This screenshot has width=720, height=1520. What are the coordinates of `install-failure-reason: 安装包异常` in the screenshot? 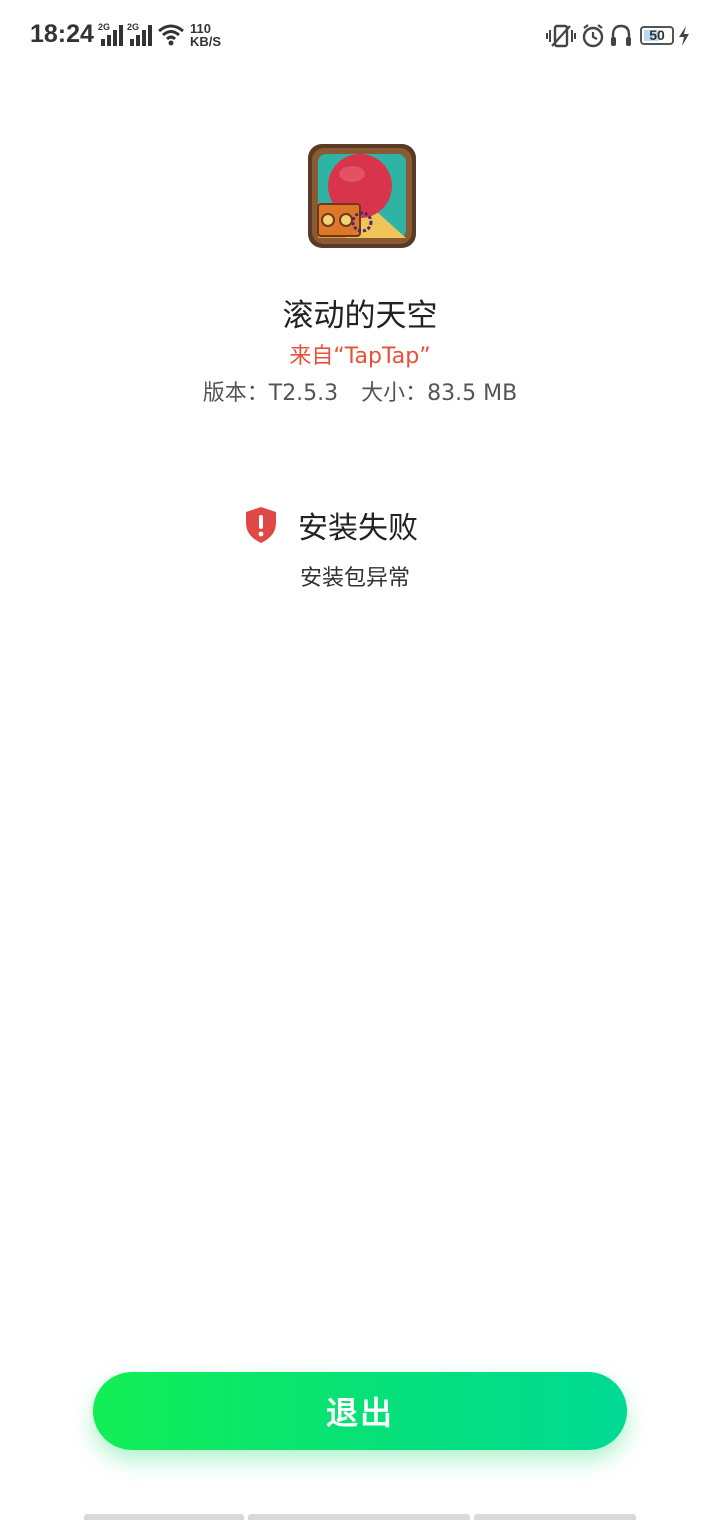 It's located at (355, 578).